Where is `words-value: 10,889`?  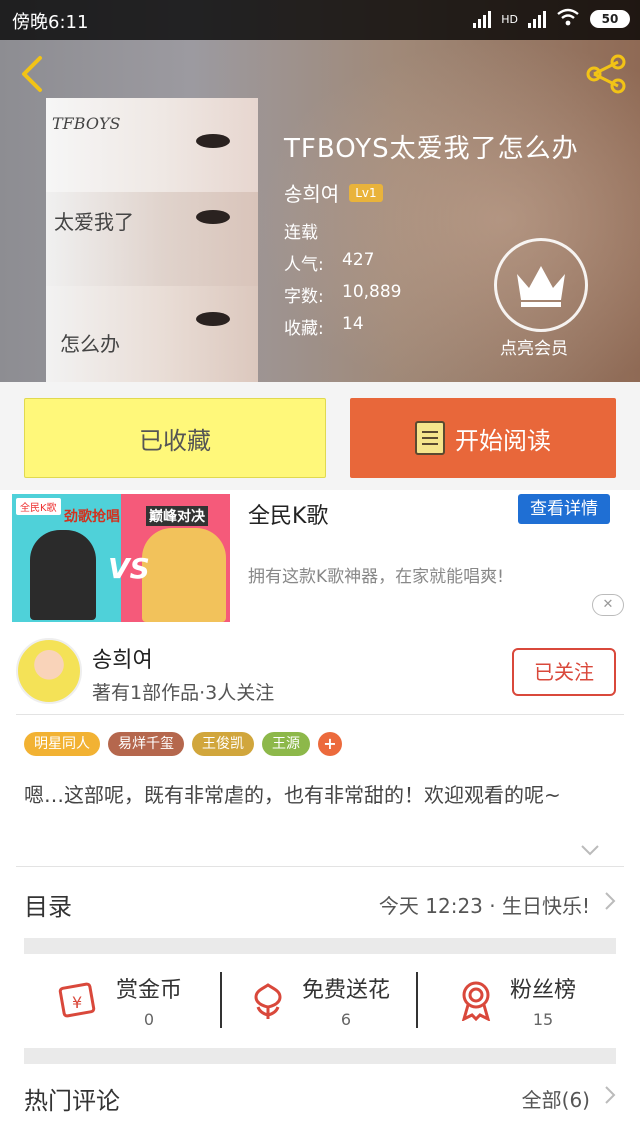 words-value: 10,889 is located at coordinates (372, 292).